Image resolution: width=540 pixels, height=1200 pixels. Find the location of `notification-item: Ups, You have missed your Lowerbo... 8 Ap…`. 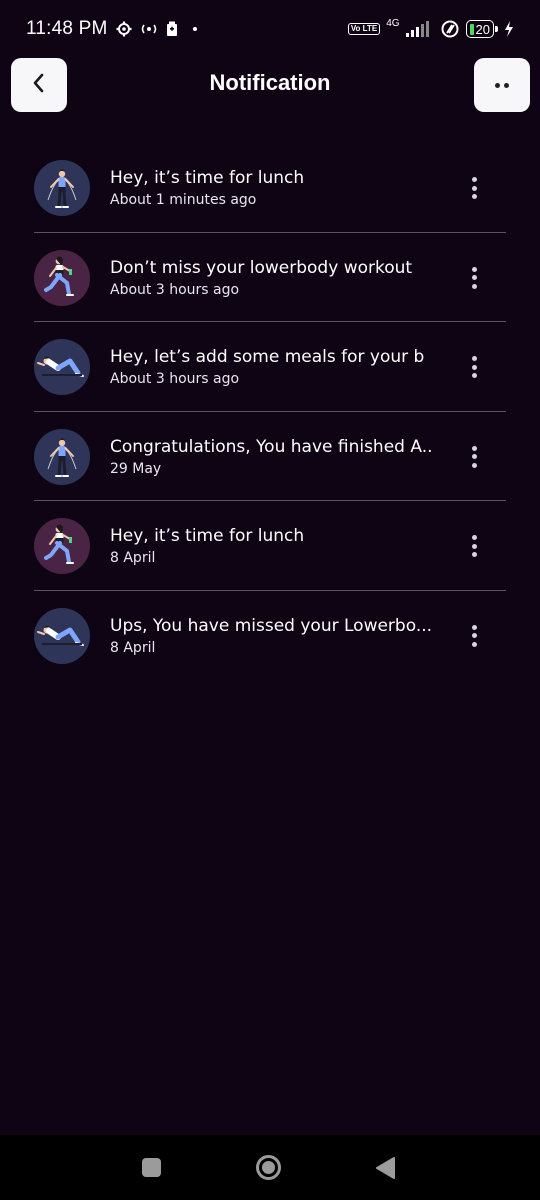

notification-item: Ups, You have missed your Lowerbo... 8 Ap… is located at coordinates (270, 636).